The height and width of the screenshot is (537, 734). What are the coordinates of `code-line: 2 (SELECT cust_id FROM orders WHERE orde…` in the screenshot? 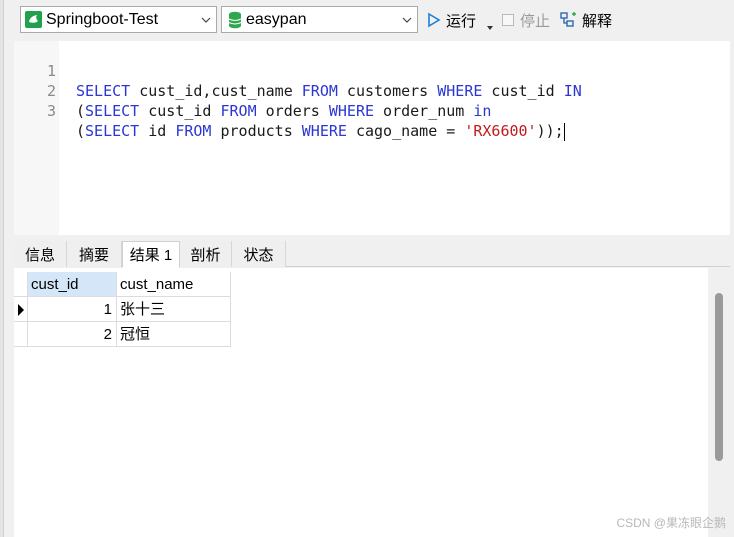 It's located at (372, 90).